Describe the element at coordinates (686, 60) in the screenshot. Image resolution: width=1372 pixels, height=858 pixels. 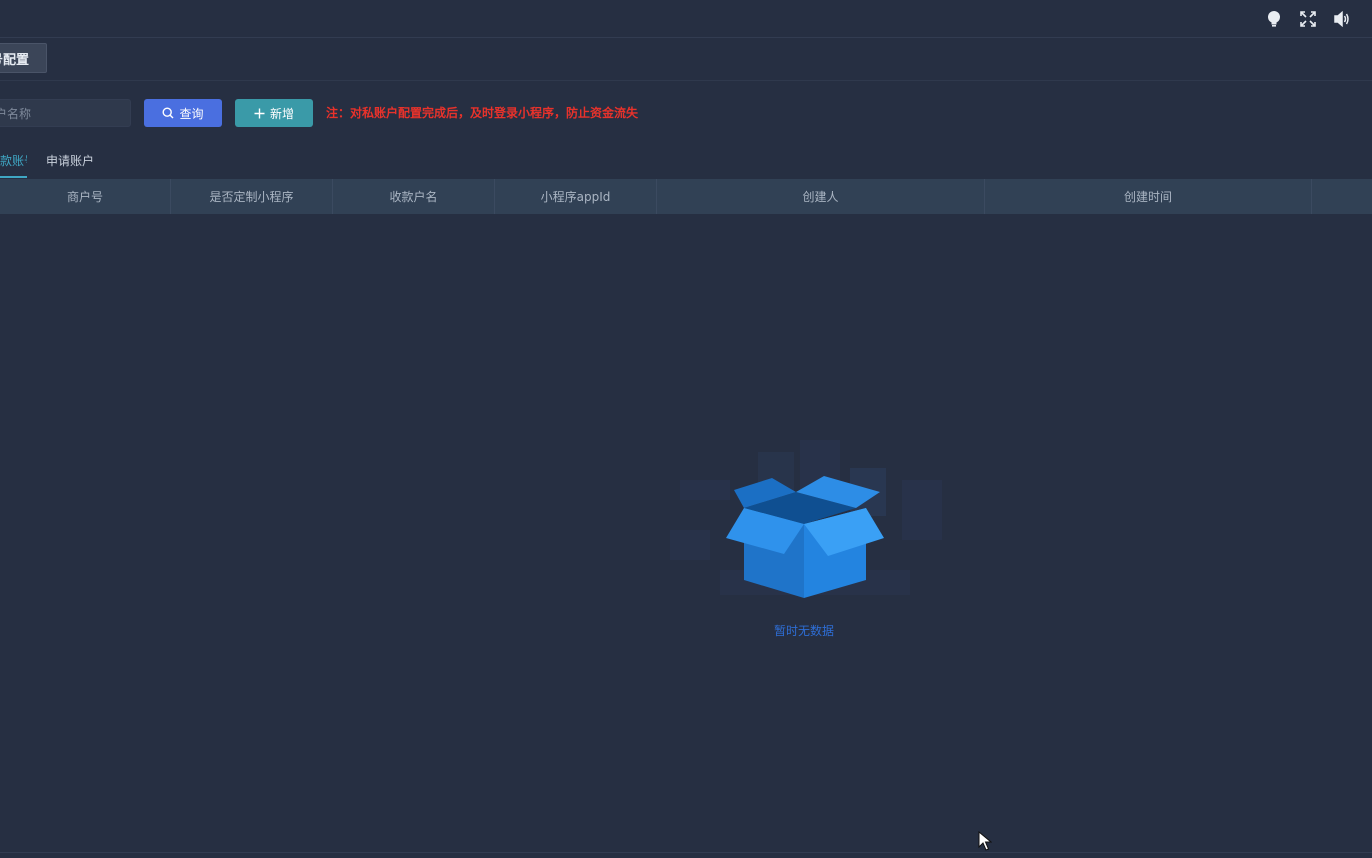
I see `tags-bar: 账号配置` at that location.